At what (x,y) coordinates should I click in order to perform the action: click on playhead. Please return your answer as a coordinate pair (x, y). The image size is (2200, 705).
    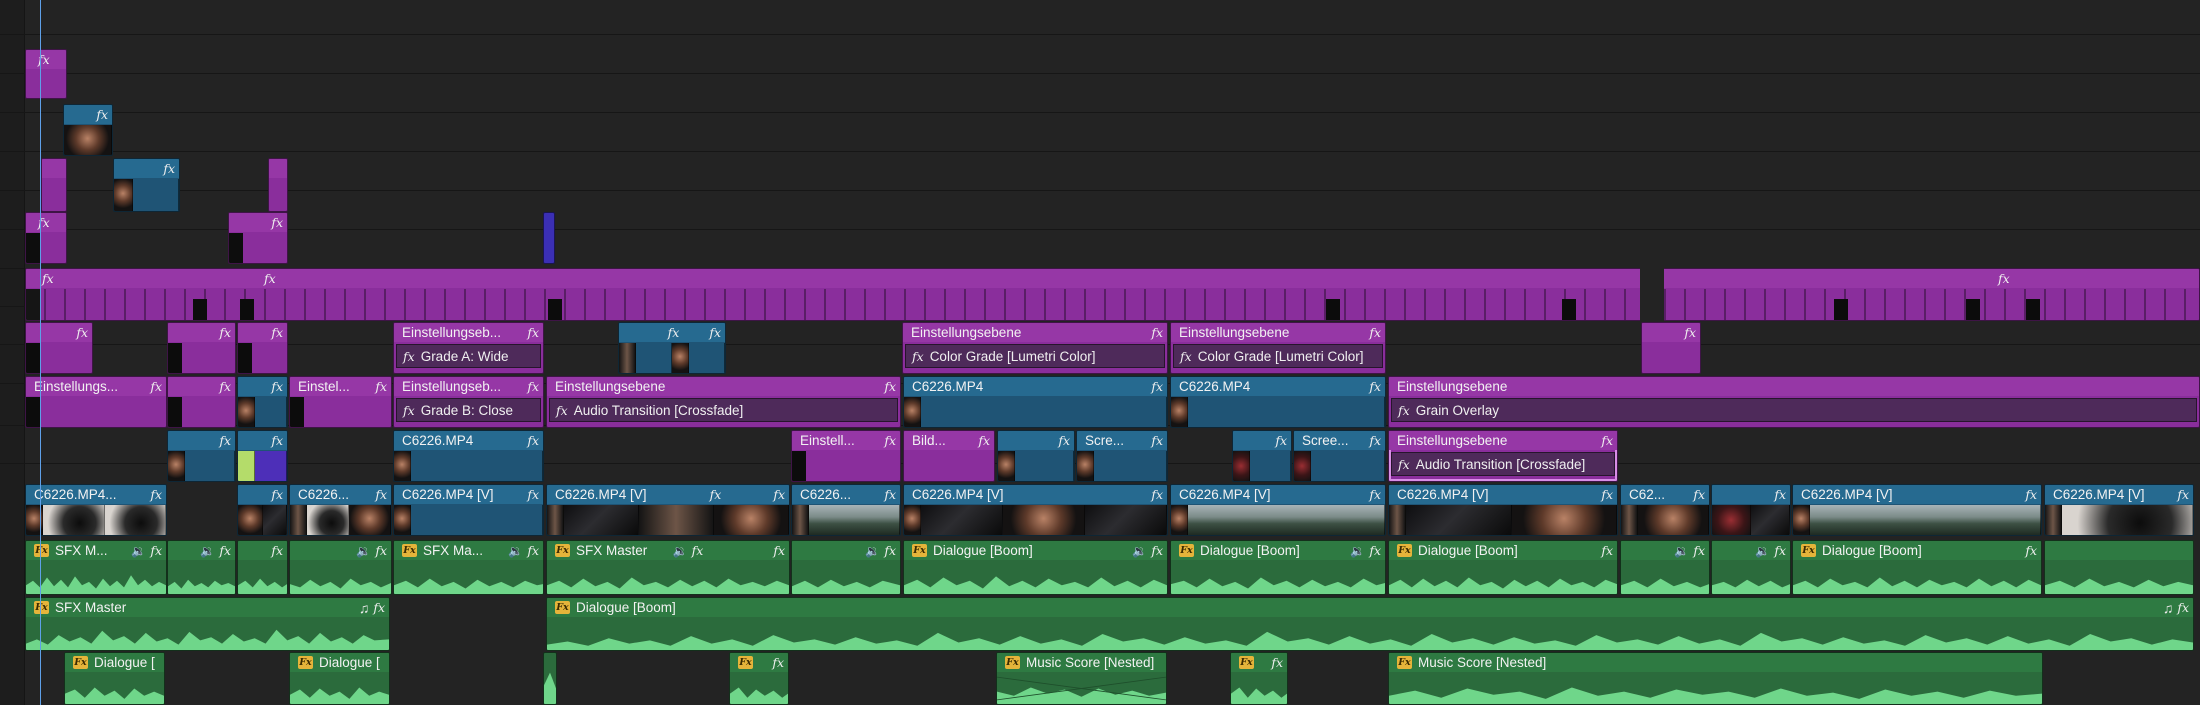
    Looking at the image, I should click on (40, 352).